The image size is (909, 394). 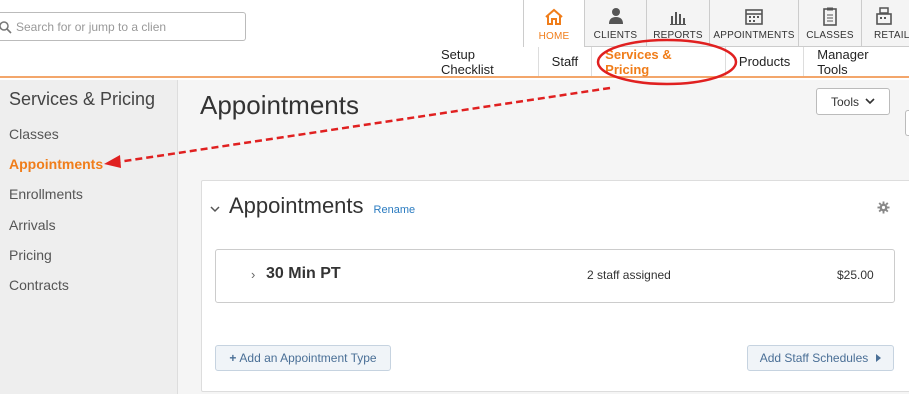 I want to click on nav-tab-appointments: APPOINTMENTS, so click(x=753, y=23).